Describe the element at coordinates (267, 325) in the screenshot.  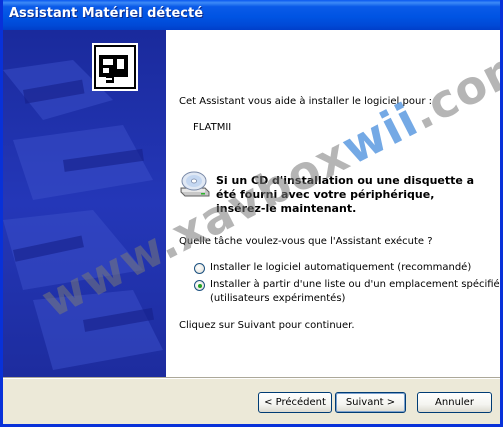
I see `continue-instruction: Cliquez sur Suivant pour continuer.` at that location.